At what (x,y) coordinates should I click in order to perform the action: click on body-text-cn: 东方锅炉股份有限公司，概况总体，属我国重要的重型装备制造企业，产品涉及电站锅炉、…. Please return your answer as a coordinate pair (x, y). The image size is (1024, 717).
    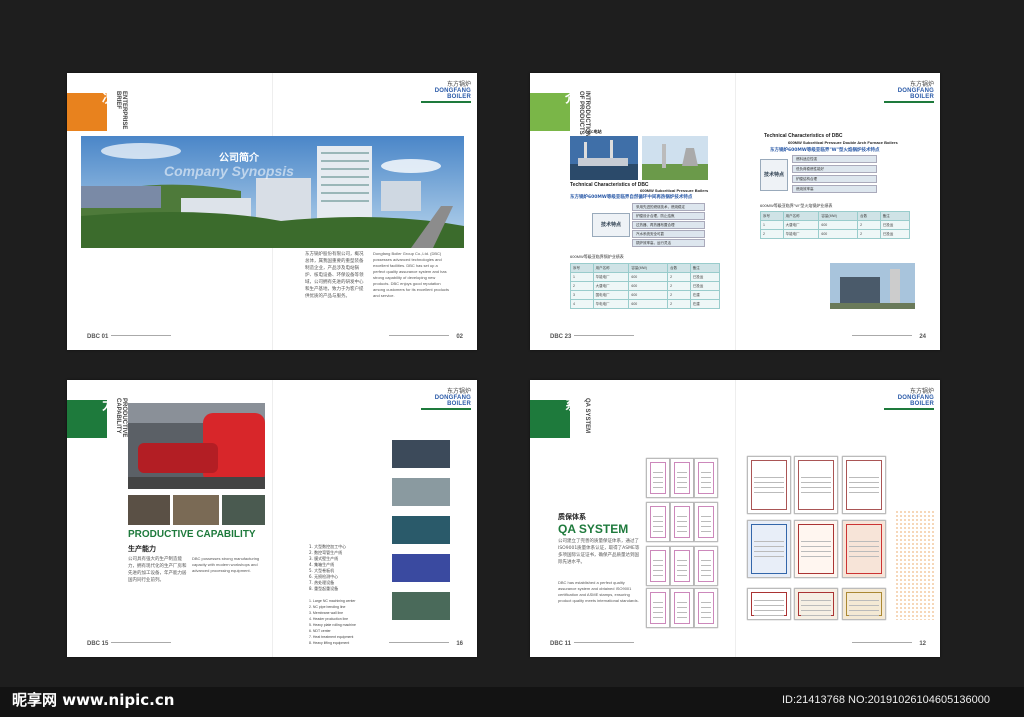
    Looking at the image, I should click on (334, 275).